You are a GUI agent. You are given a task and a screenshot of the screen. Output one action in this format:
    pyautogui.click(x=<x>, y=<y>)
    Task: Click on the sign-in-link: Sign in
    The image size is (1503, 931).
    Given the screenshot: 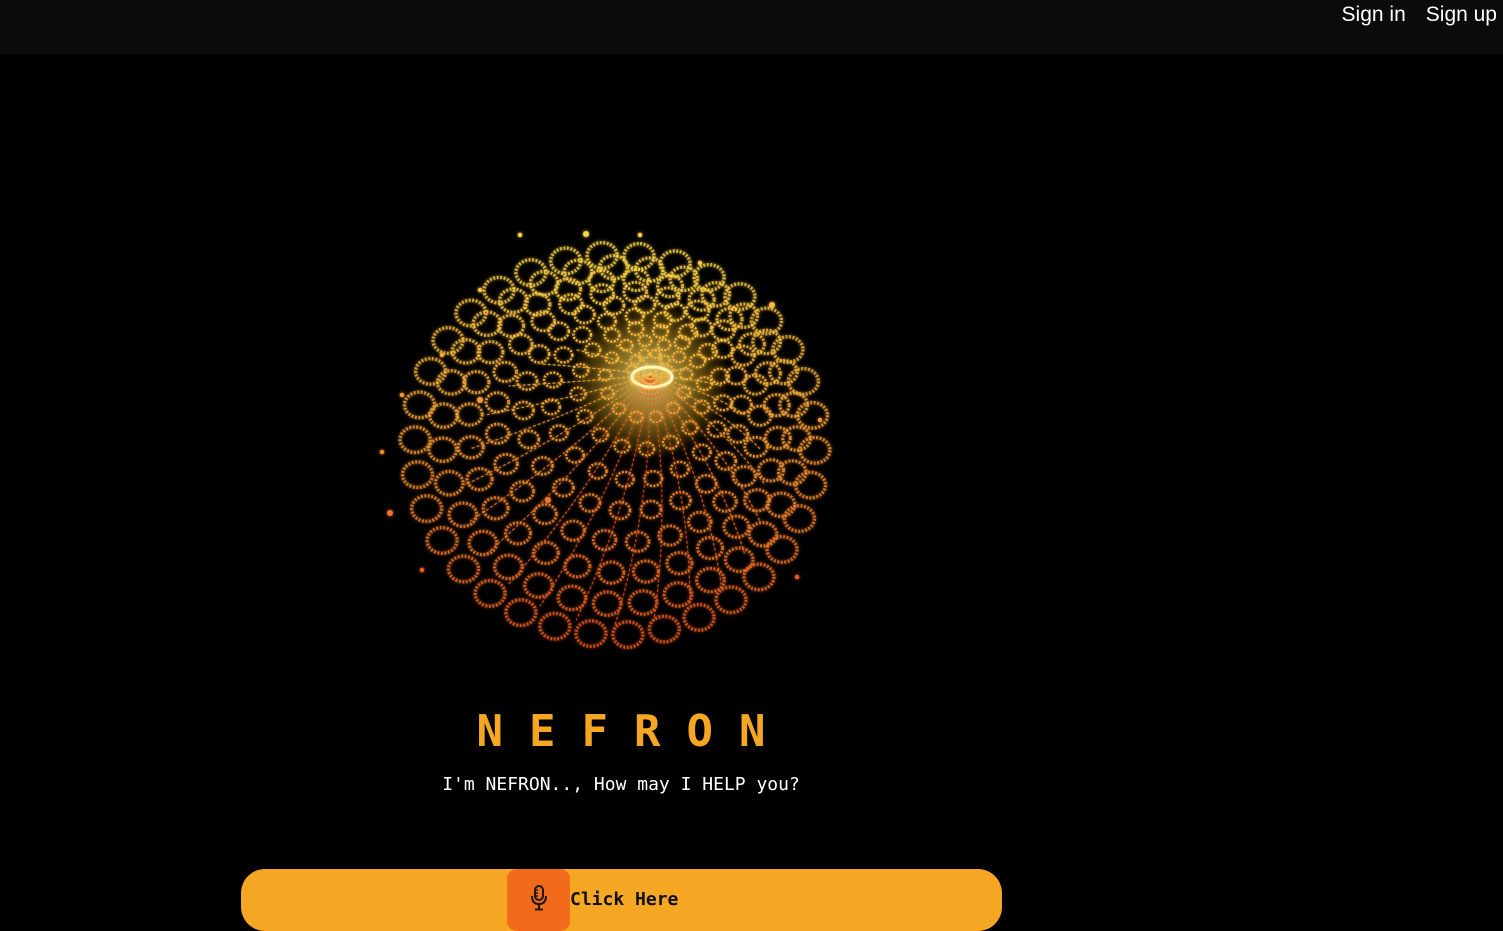 What is the action you would take?
    pyautogui.click(x=1374, y=15)
    